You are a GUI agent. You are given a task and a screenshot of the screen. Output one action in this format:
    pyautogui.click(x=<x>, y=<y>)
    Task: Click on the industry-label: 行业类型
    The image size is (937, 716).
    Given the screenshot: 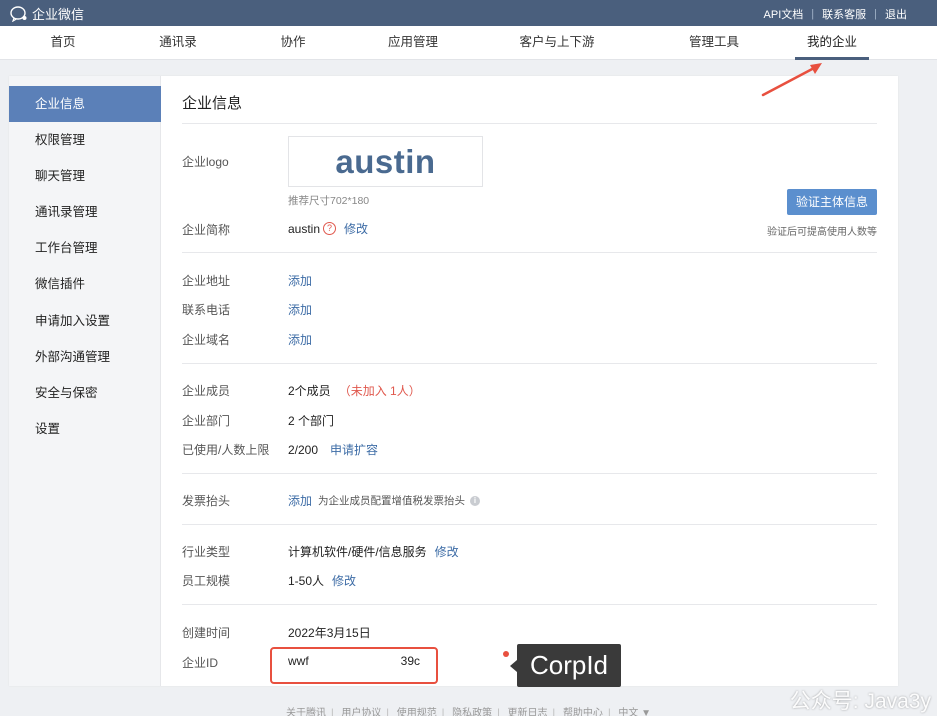 What is the action you would take?
    pyautogui.click(x=206, y=552)
    